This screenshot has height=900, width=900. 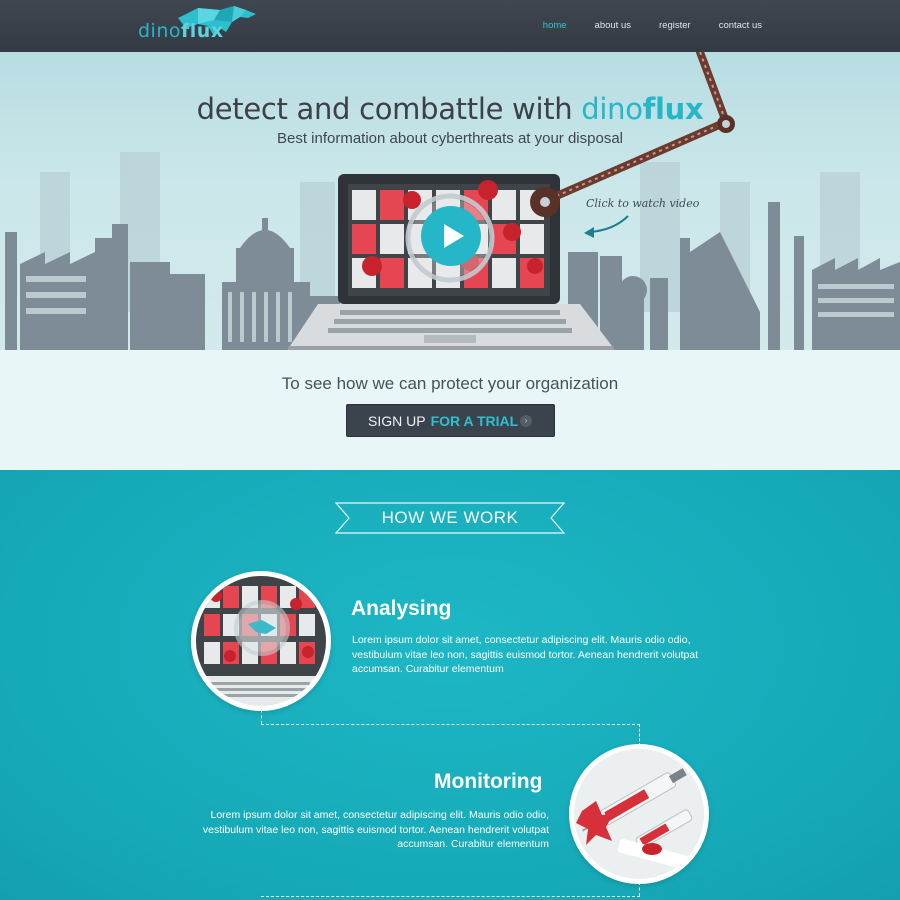 I want to click on analysing-illustration, so click(x=261, y=641).